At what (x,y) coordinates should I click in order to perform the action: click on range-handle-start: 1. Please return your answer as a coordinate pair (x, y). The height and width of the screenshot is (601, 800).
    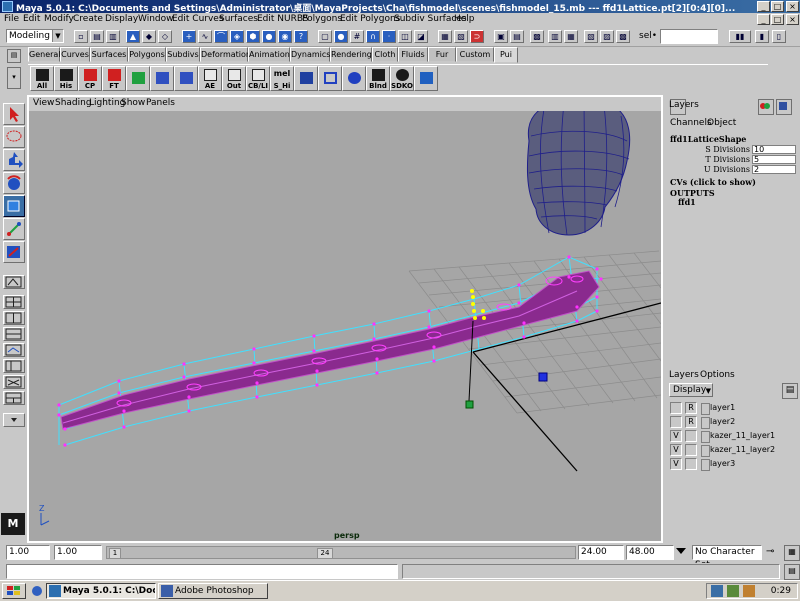
    Looking at the image, I should click on (115, 553).